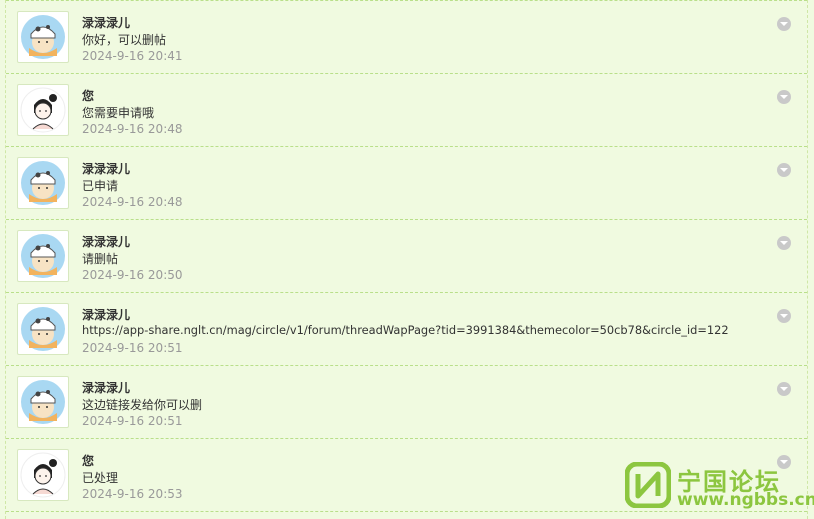  I want to click on message-text: 请删帖, so click(100, 259).